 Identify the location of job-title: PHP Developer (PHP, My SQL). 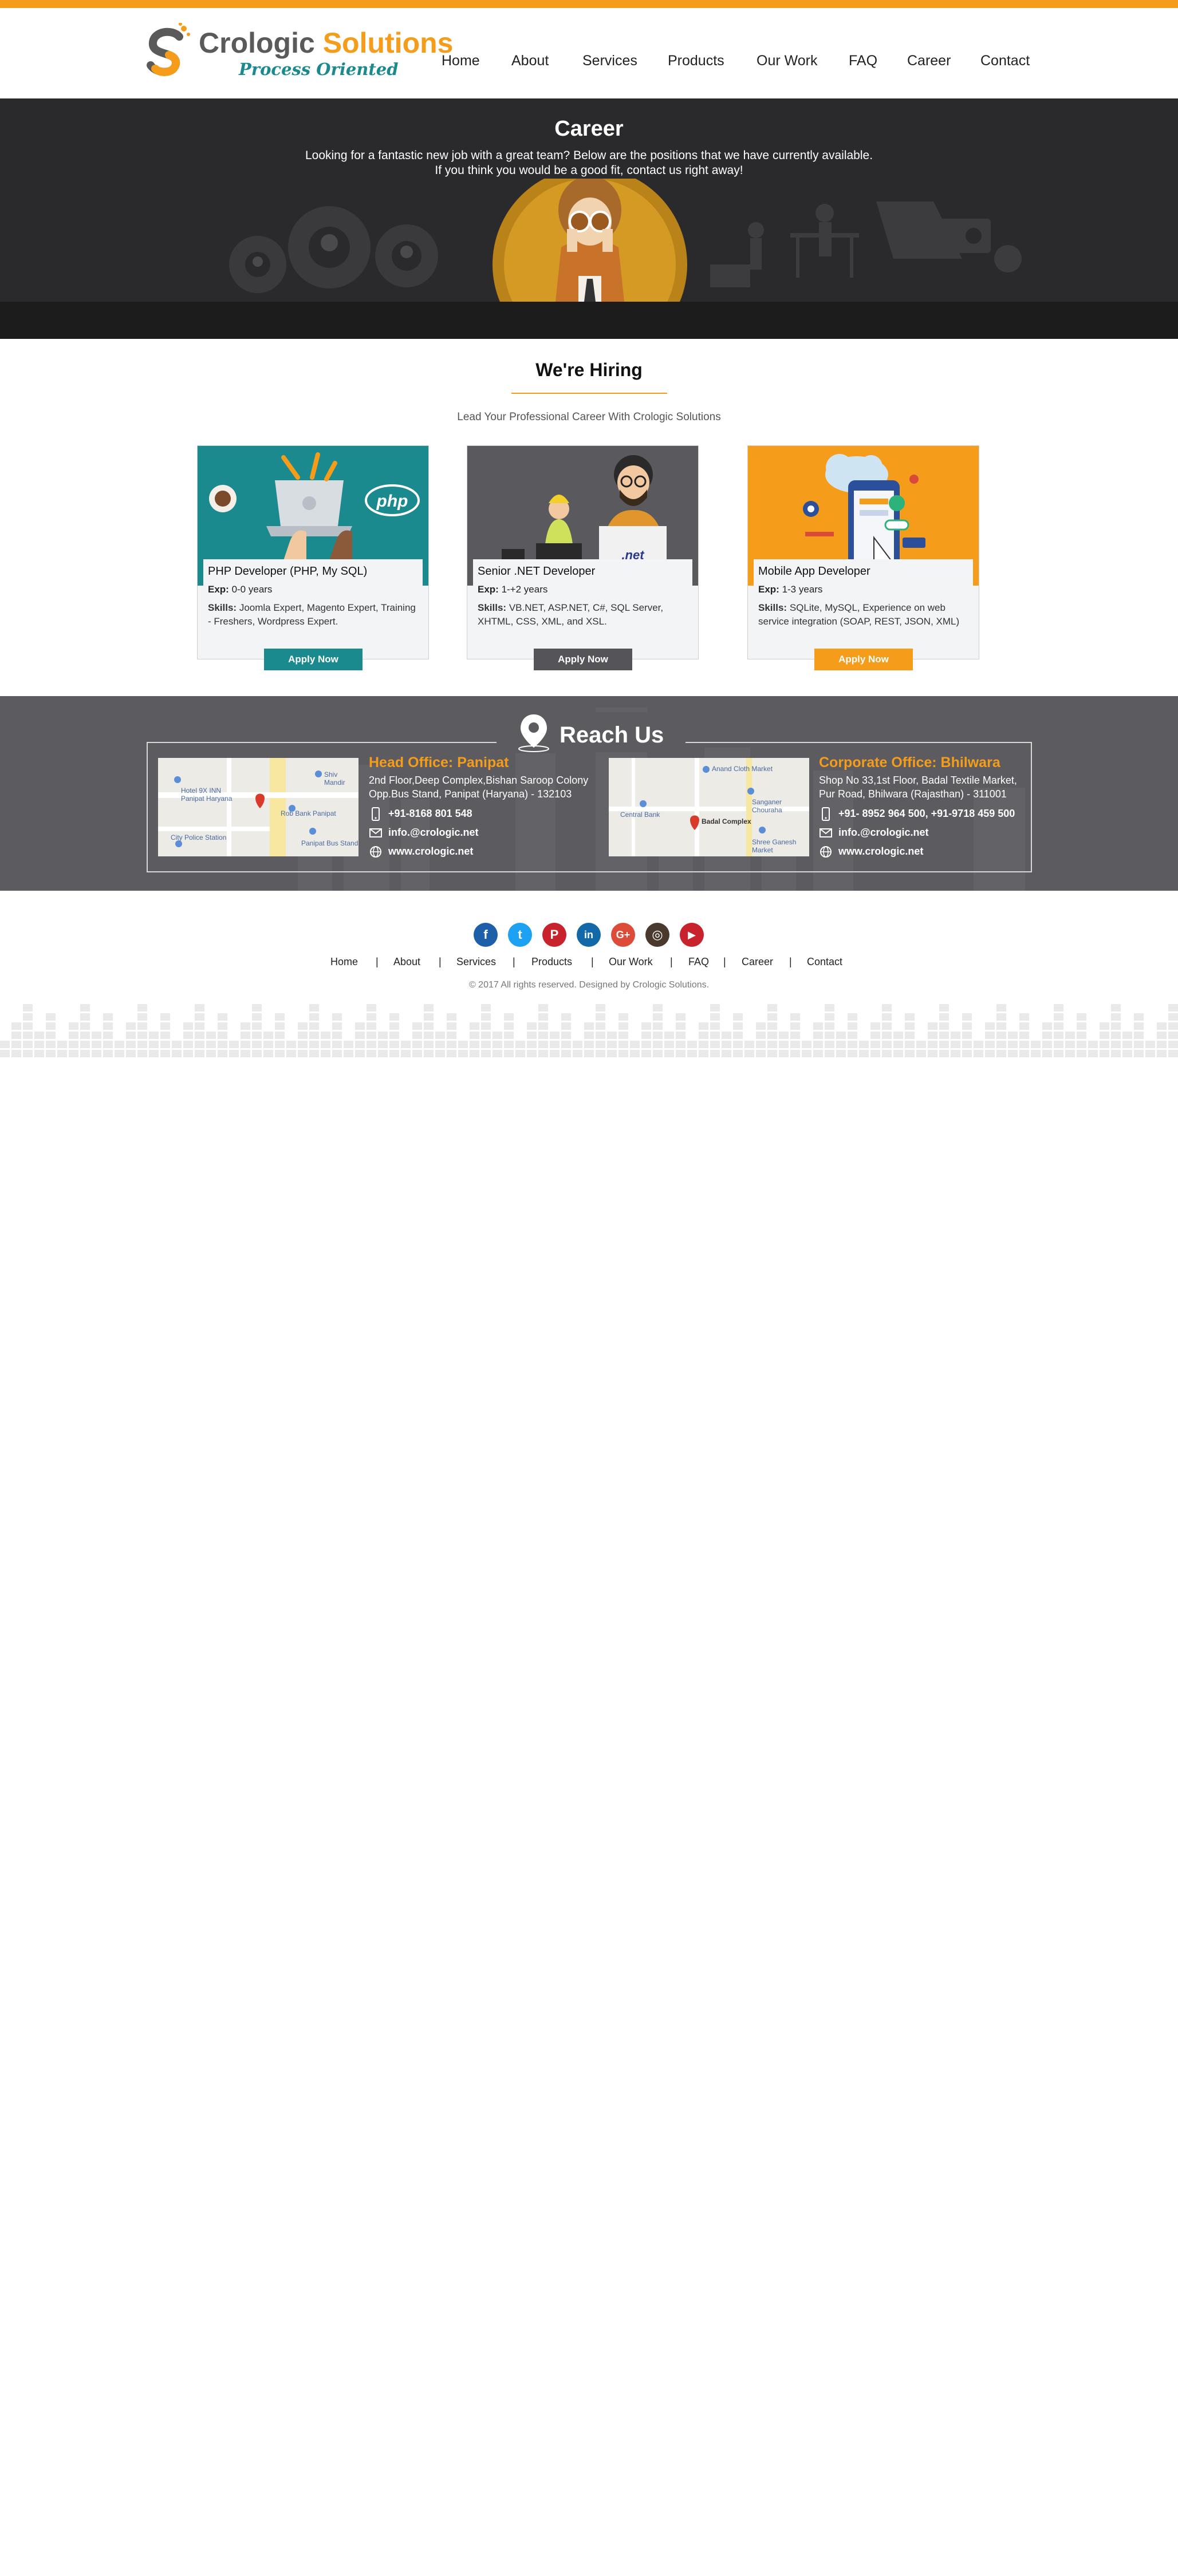
(288, 571).